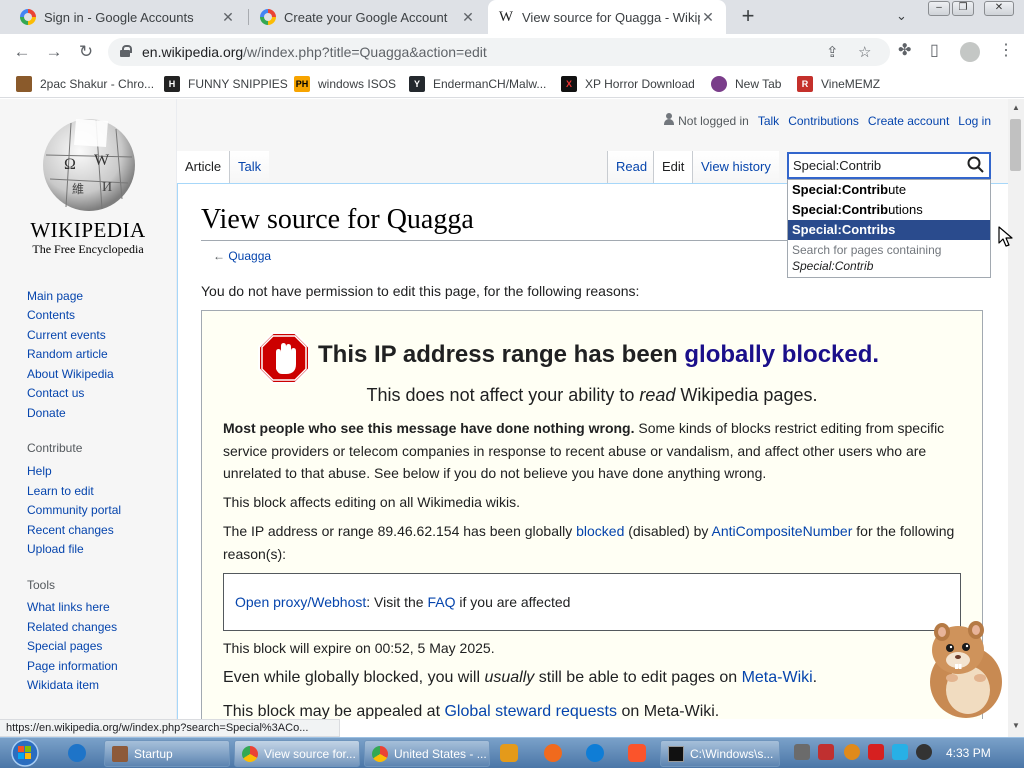 This screenshot has height=768, width=1024. What do you see at coordinates (637, 753) in the screenshot?
I see `brave-icon` at bounding box center [637, 753].